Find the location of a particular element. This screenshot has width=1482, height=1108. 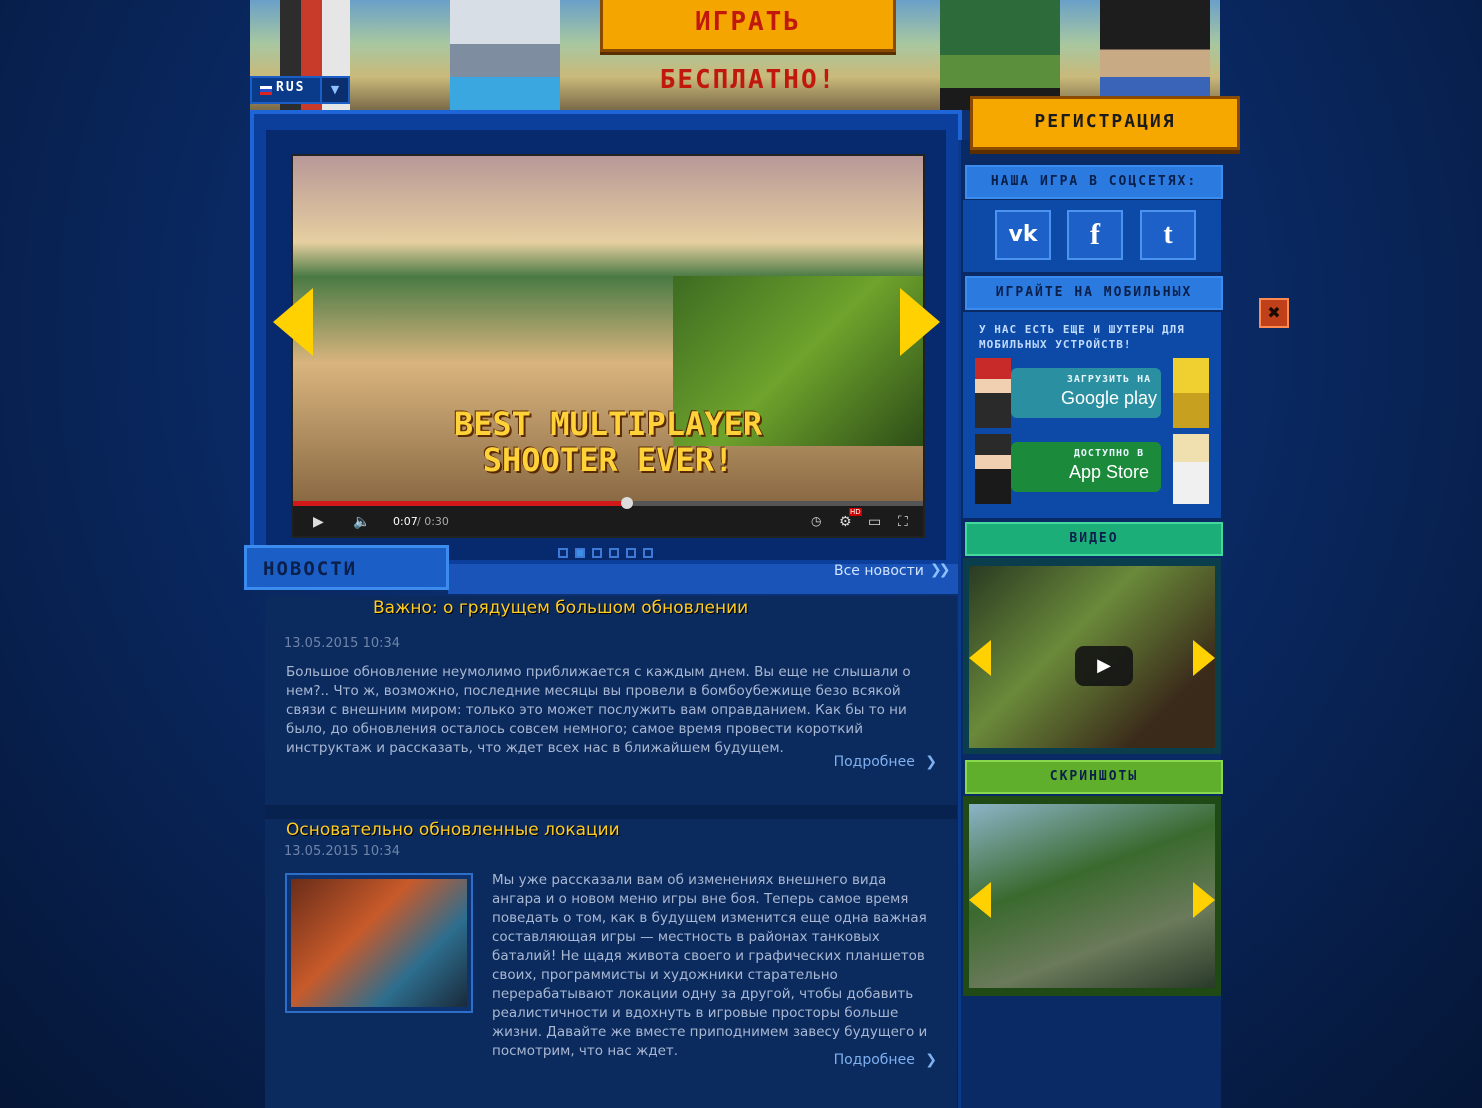

progress-fill is located at coordinates (460, 503).